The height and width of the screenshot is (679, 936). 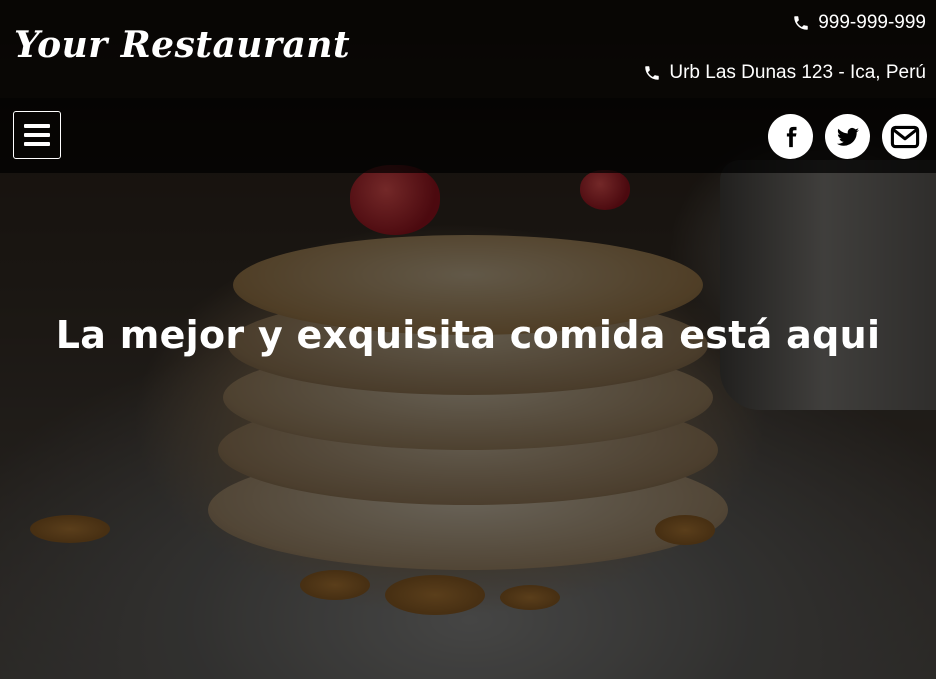 I want to click on contact-address: Urb Las Dunas 123 - Ica, Perú, so click(x=784, y=73).